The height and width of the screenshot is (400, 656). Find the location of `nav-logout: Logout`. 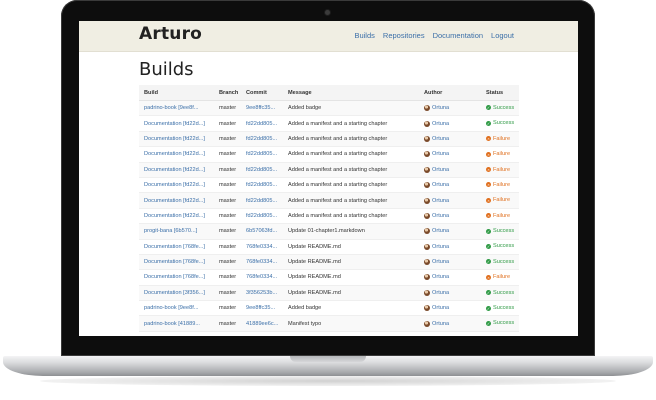

nav-logout: Logout is located at coordinates (502, 35).